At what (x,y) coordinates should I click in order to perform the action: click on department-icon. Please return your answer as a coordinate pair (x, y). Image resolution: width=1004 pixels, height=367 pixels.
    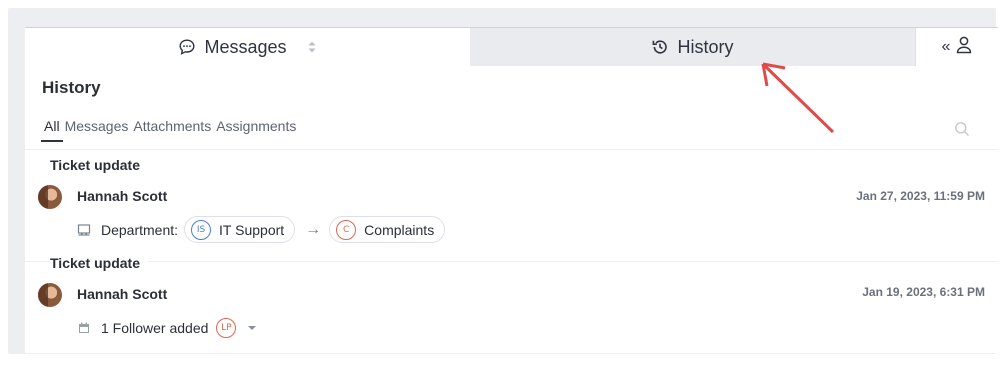
    Looking at the image, I should click on (84, 230).